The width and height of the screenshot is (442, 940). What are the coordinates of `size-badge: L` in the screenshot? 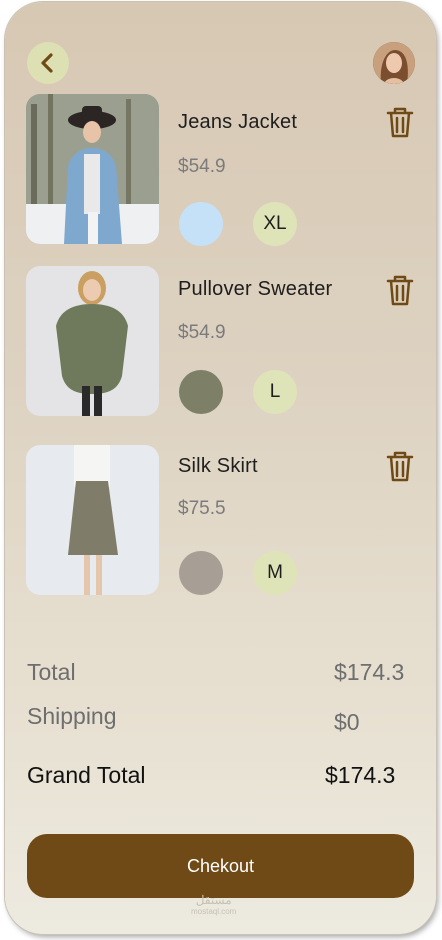 It's located at (275, 392).